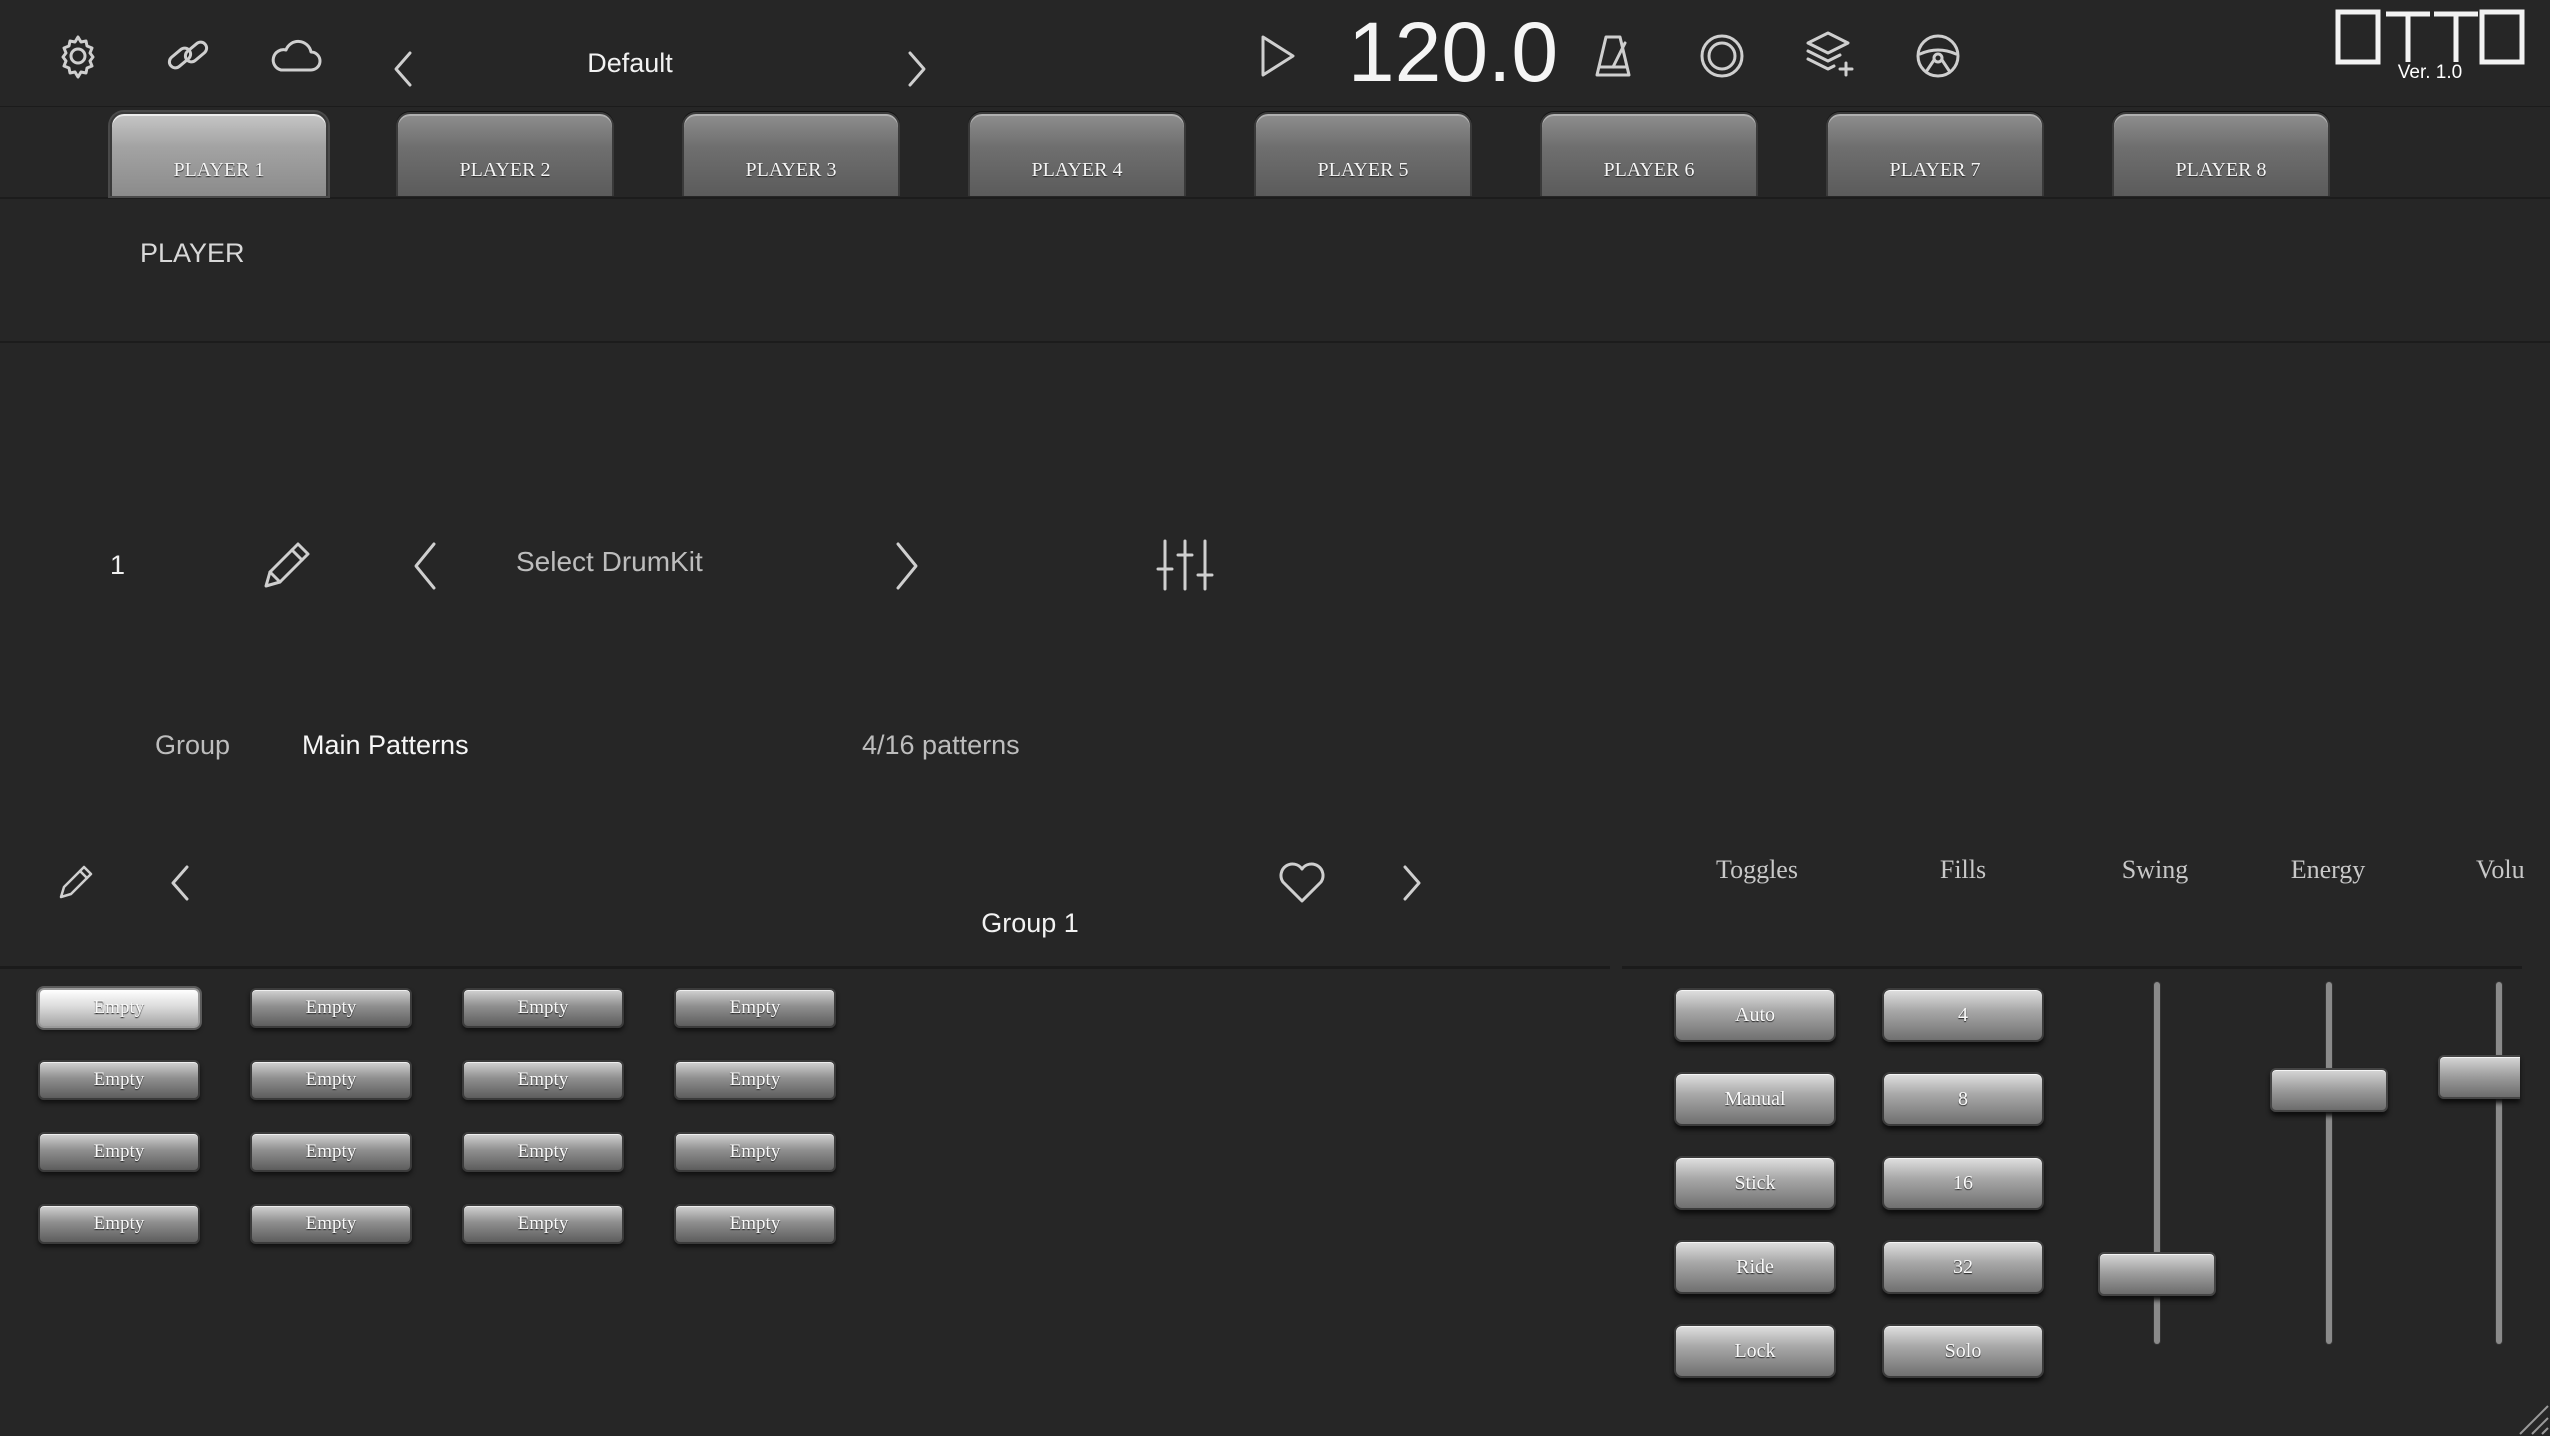 The height and width of the screenshot is (1436, 2550). What do you see at coordinates (2221, 154) in the screenshot?
I see `player-tab-8: PLAYER 8` at bounding box center [2221, 154].